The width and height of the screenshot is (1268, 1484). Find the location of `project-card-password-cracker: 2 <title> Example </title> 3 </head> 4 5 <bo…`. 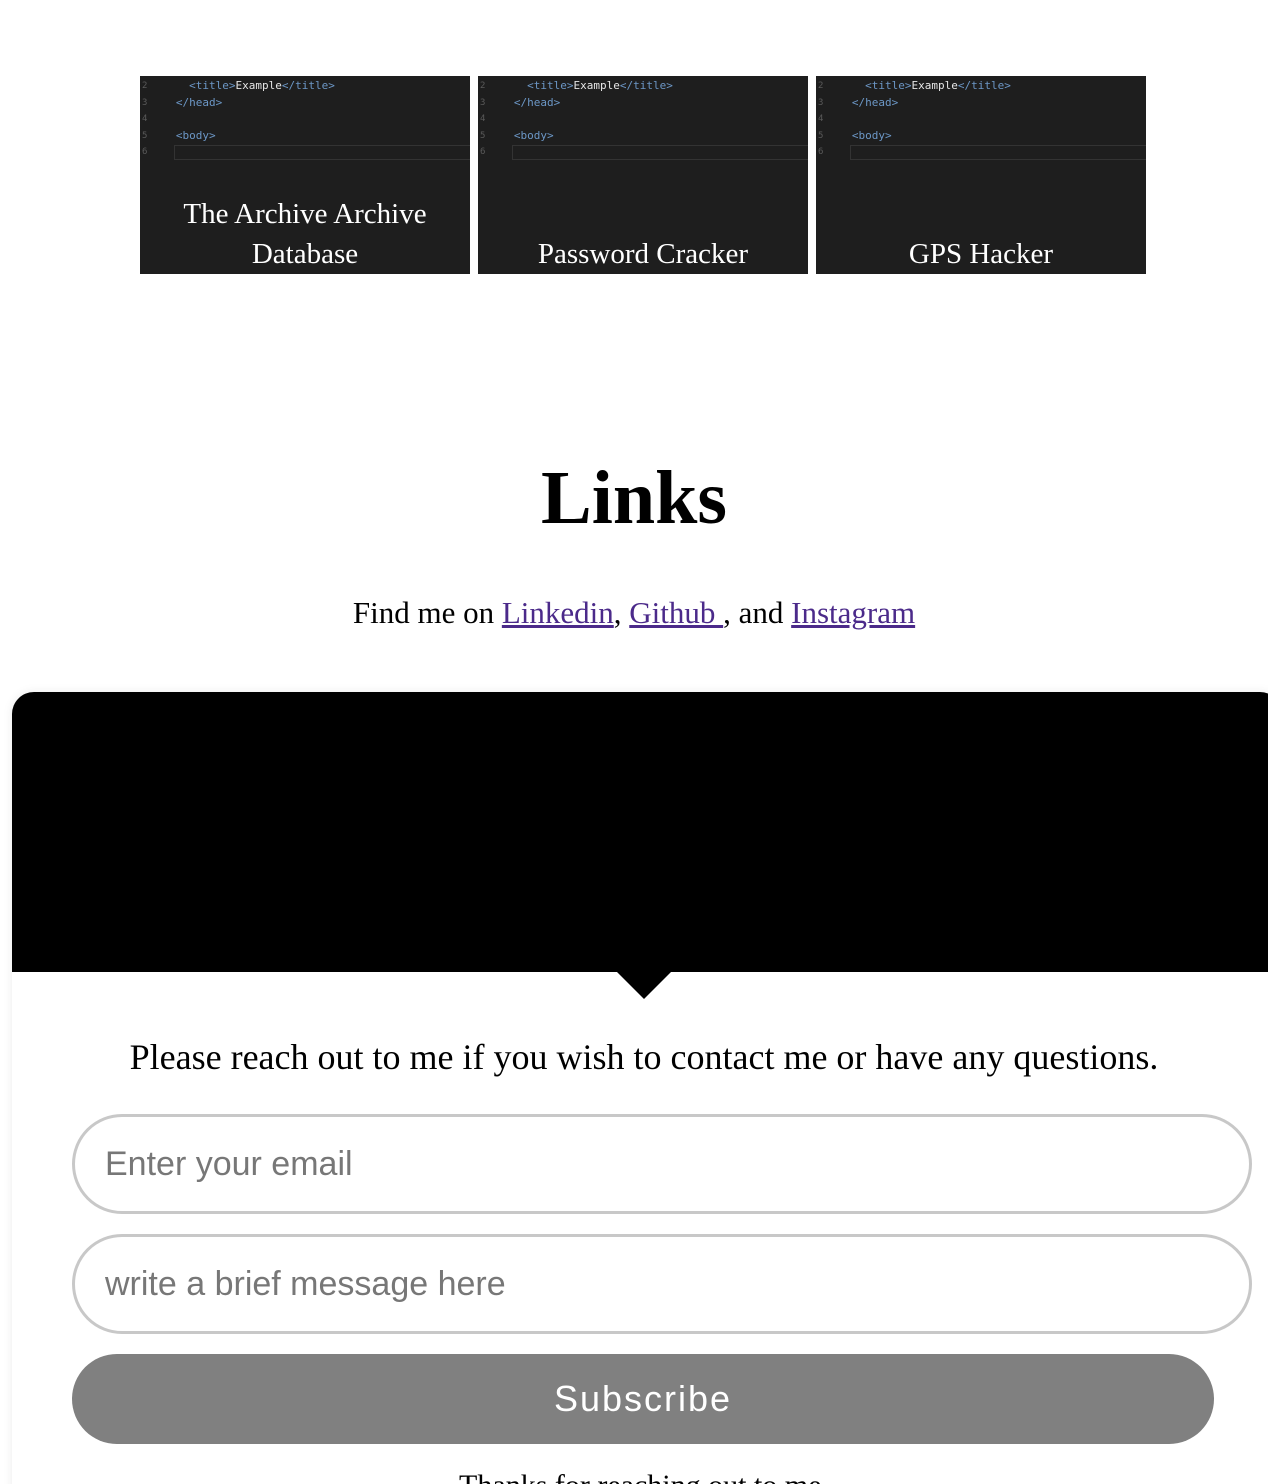

project-card-password-cracker: 2 <title> Example </title> 3 </head> 4 5 <bo… is located at coordinates (643, 175).